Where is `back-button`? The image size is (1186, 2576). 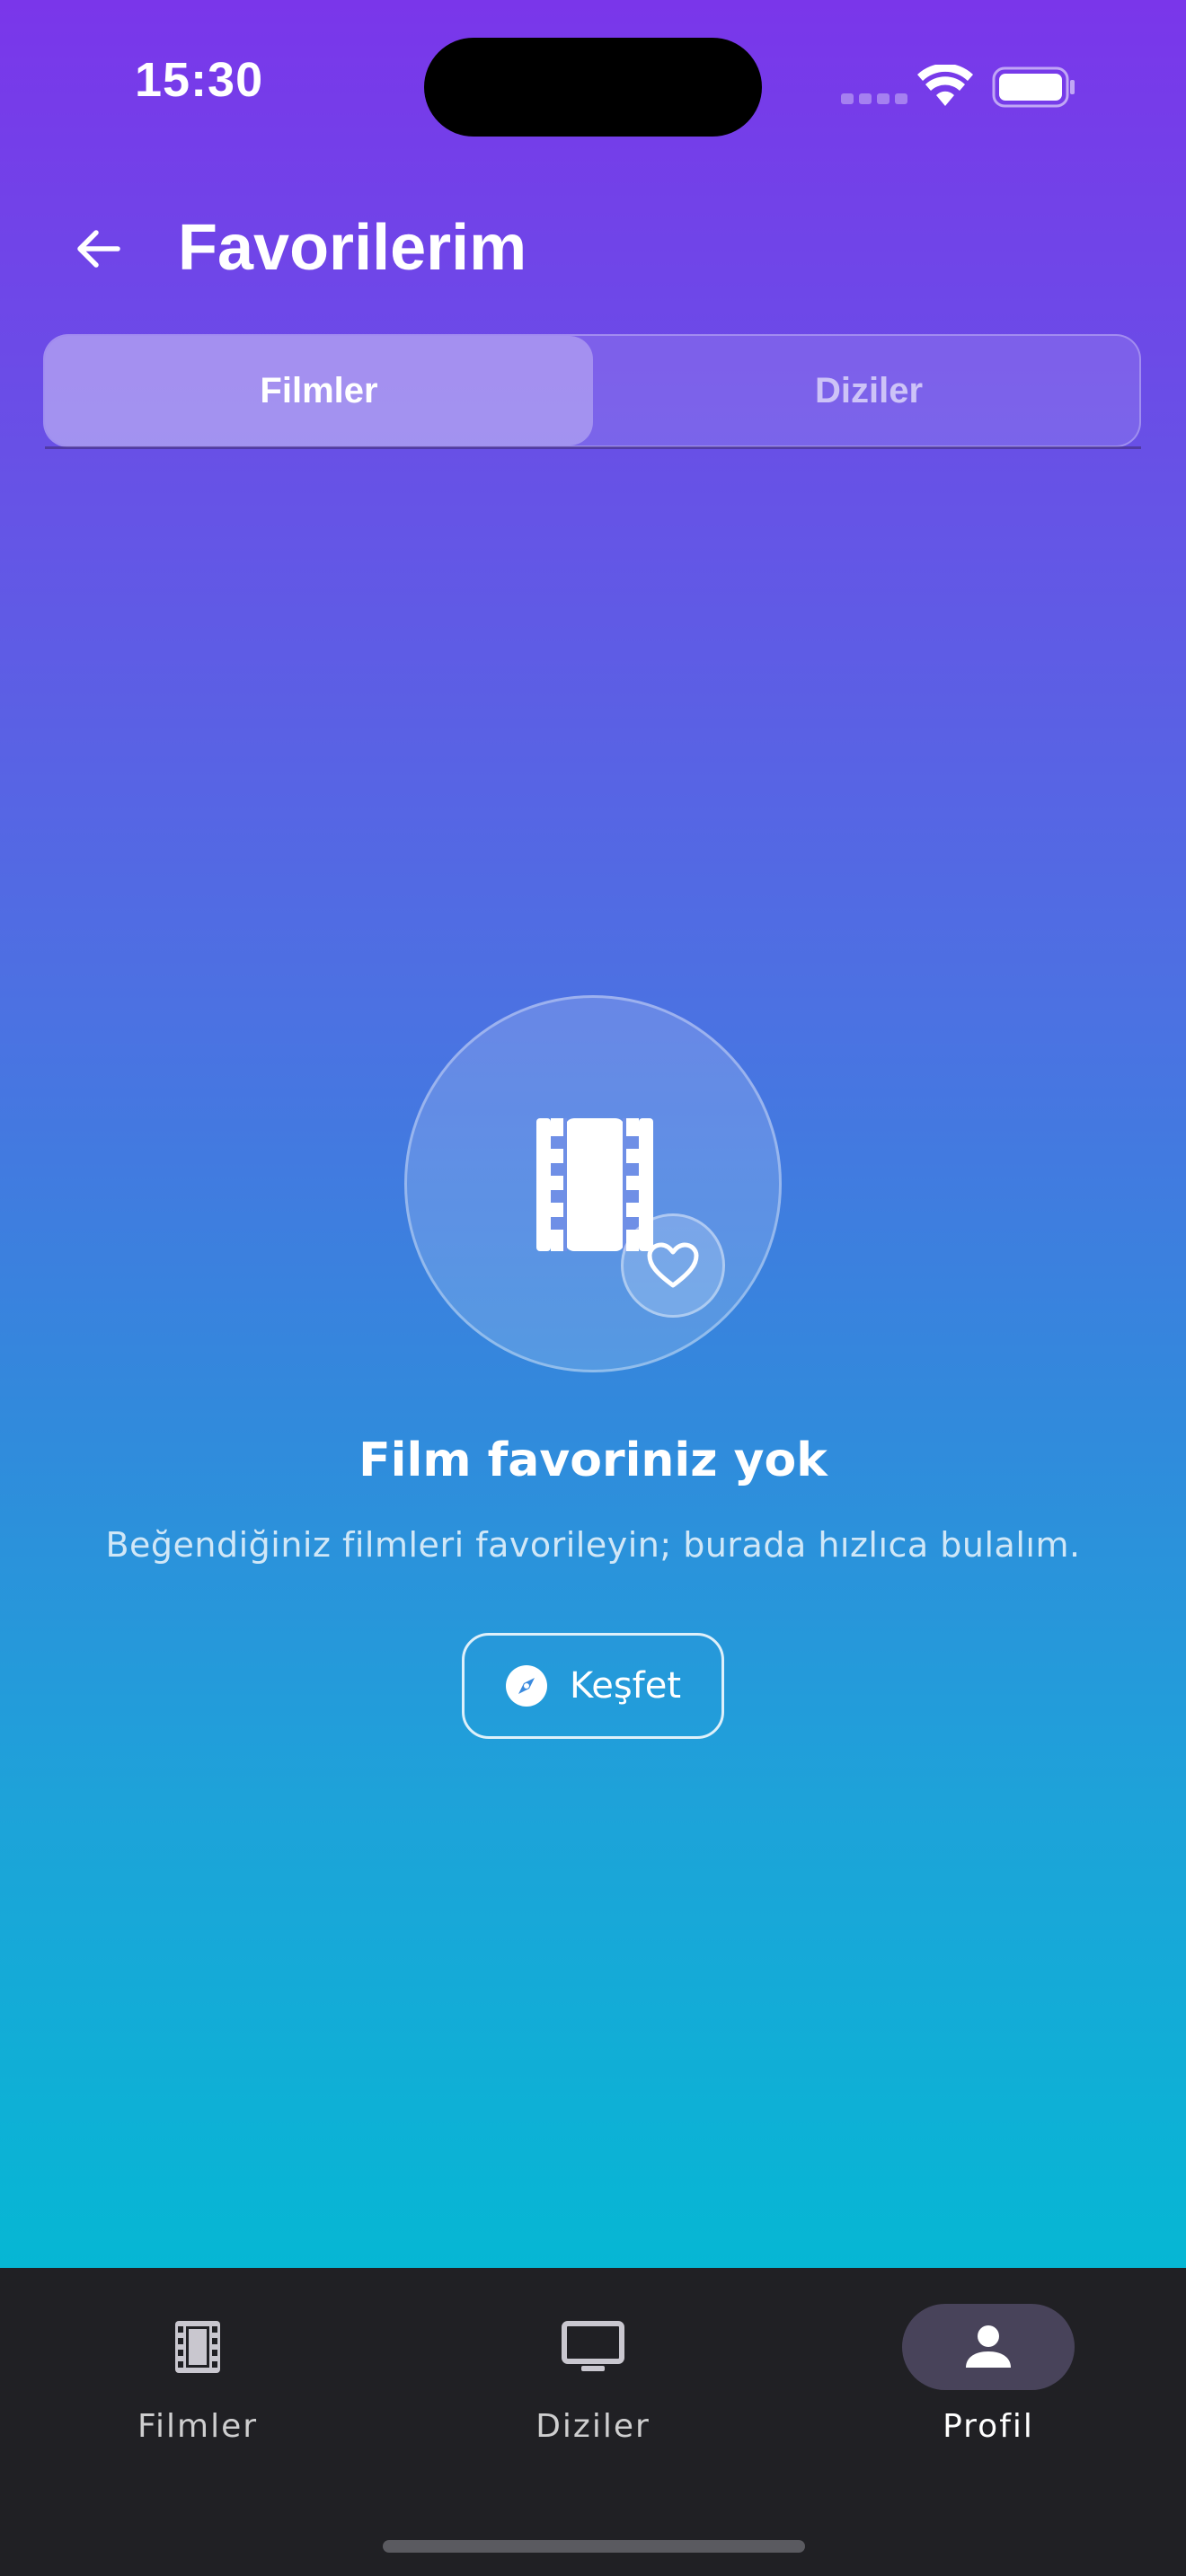 back-button is located at coordinates (98, 249).